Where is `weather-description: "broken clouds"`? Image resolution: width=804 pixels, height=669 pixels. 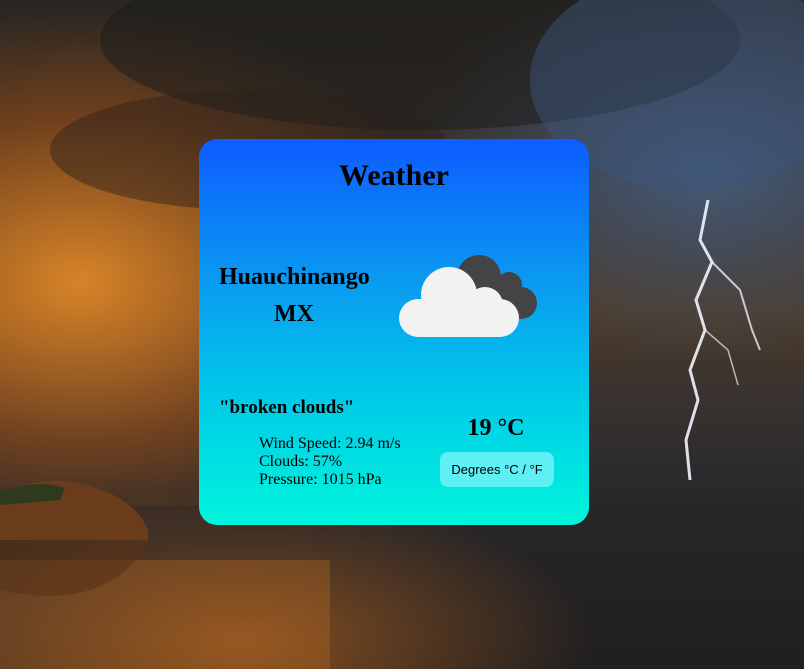 weather-description: "broken clouds" is located at coordinates (287, 407).